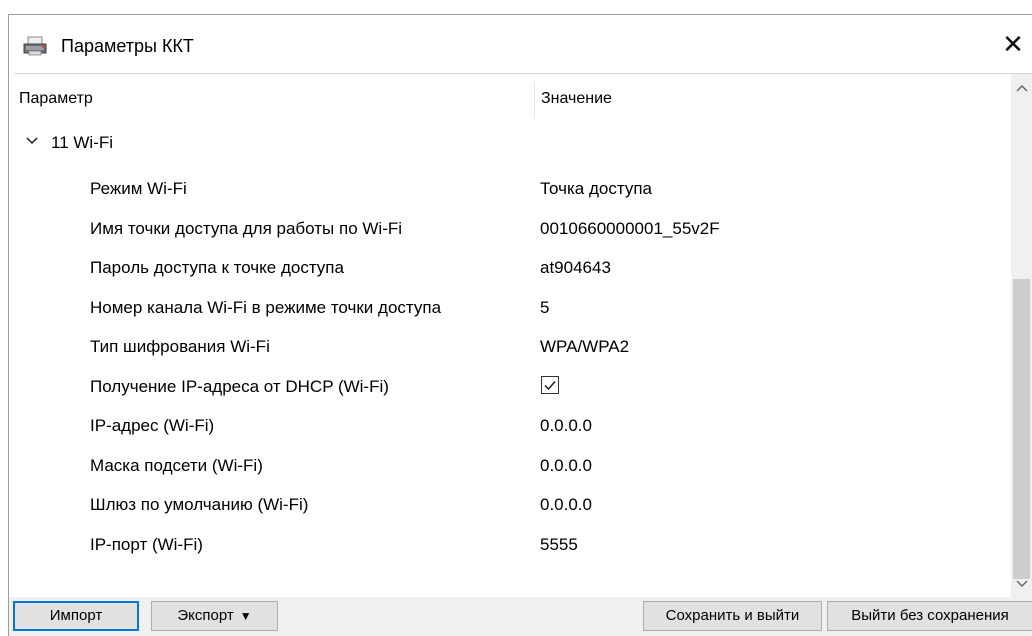 The height and width of the screenshot is (636, 1032). I want to click on dhcp-checkbox, so click(550, 384).